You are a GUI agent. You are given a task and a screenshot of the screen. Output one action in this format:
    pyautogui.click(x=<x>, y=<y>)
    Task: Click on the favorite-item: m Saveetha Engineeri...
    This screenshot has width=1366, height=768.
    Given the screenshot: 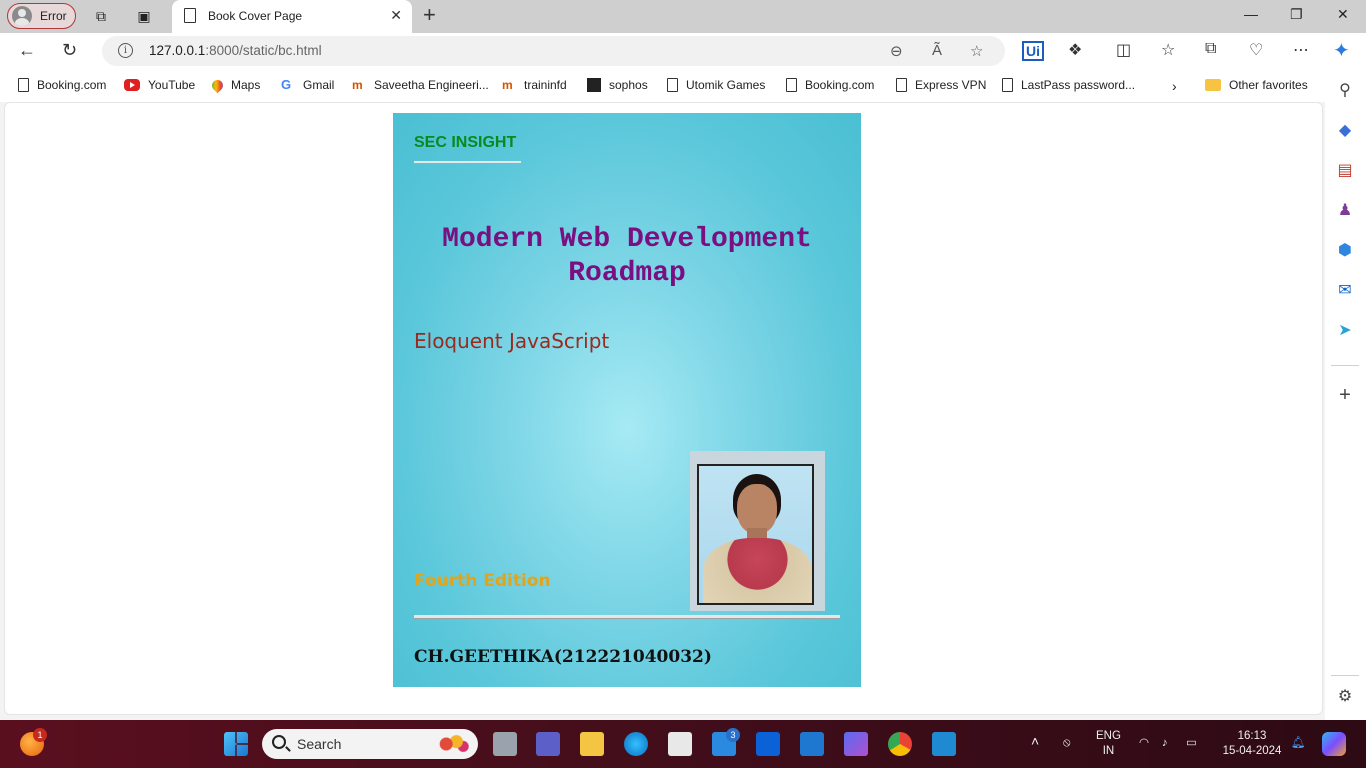 What is the action you would take?
    pyautogui.click(x=420, y=85)
    